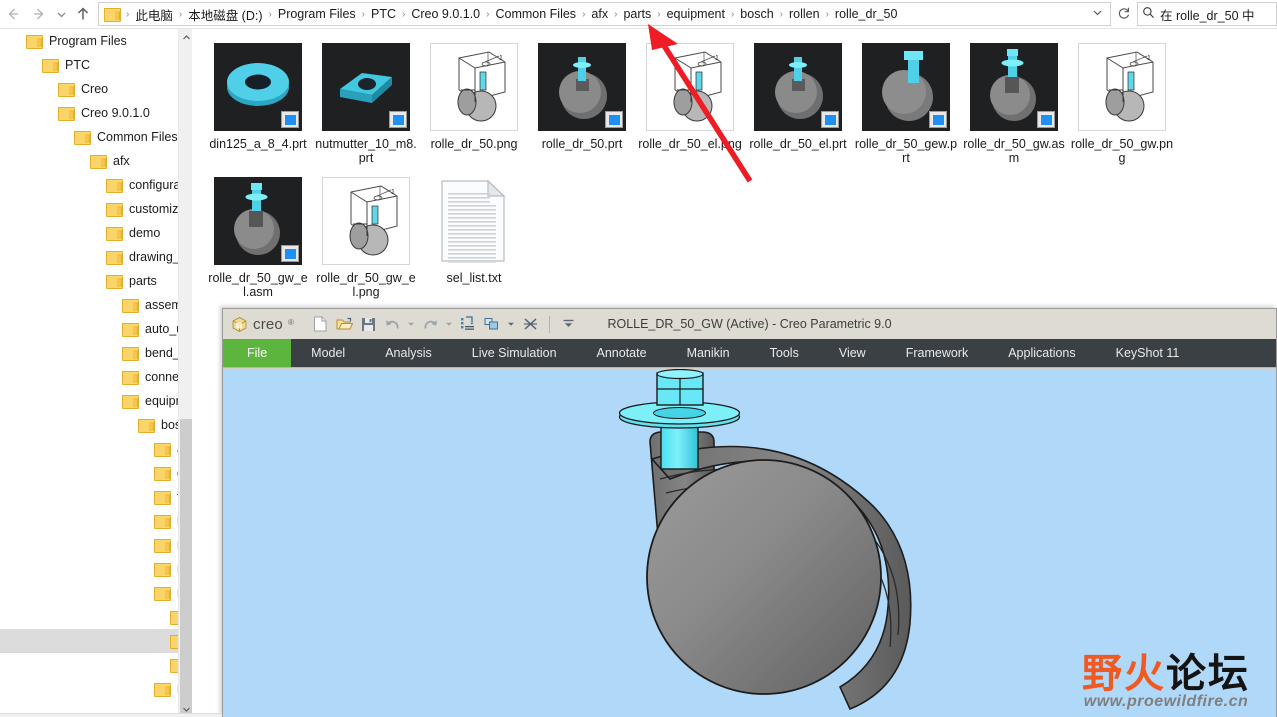 This screenshot has width=1277, height=717. What do you see at coordinates (257, 353) in the screenshot?
I see `creo-tab-file: File` at bounding box center [257, 353].